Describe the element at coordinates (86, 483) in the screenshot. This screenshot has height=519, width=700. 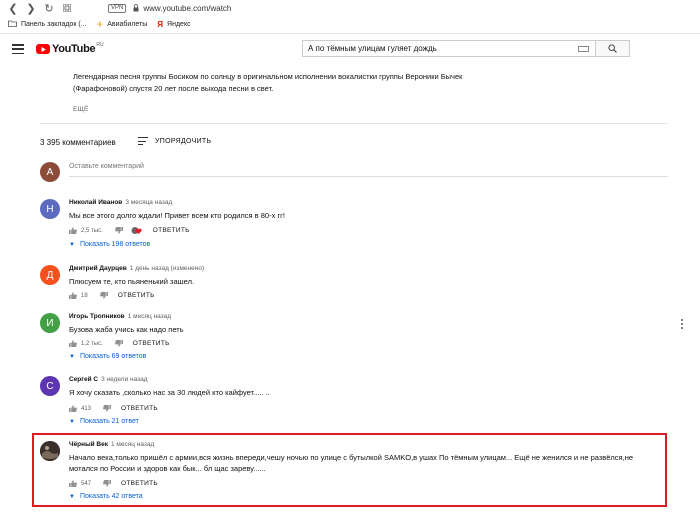
I see `like-count: 547` at that location.